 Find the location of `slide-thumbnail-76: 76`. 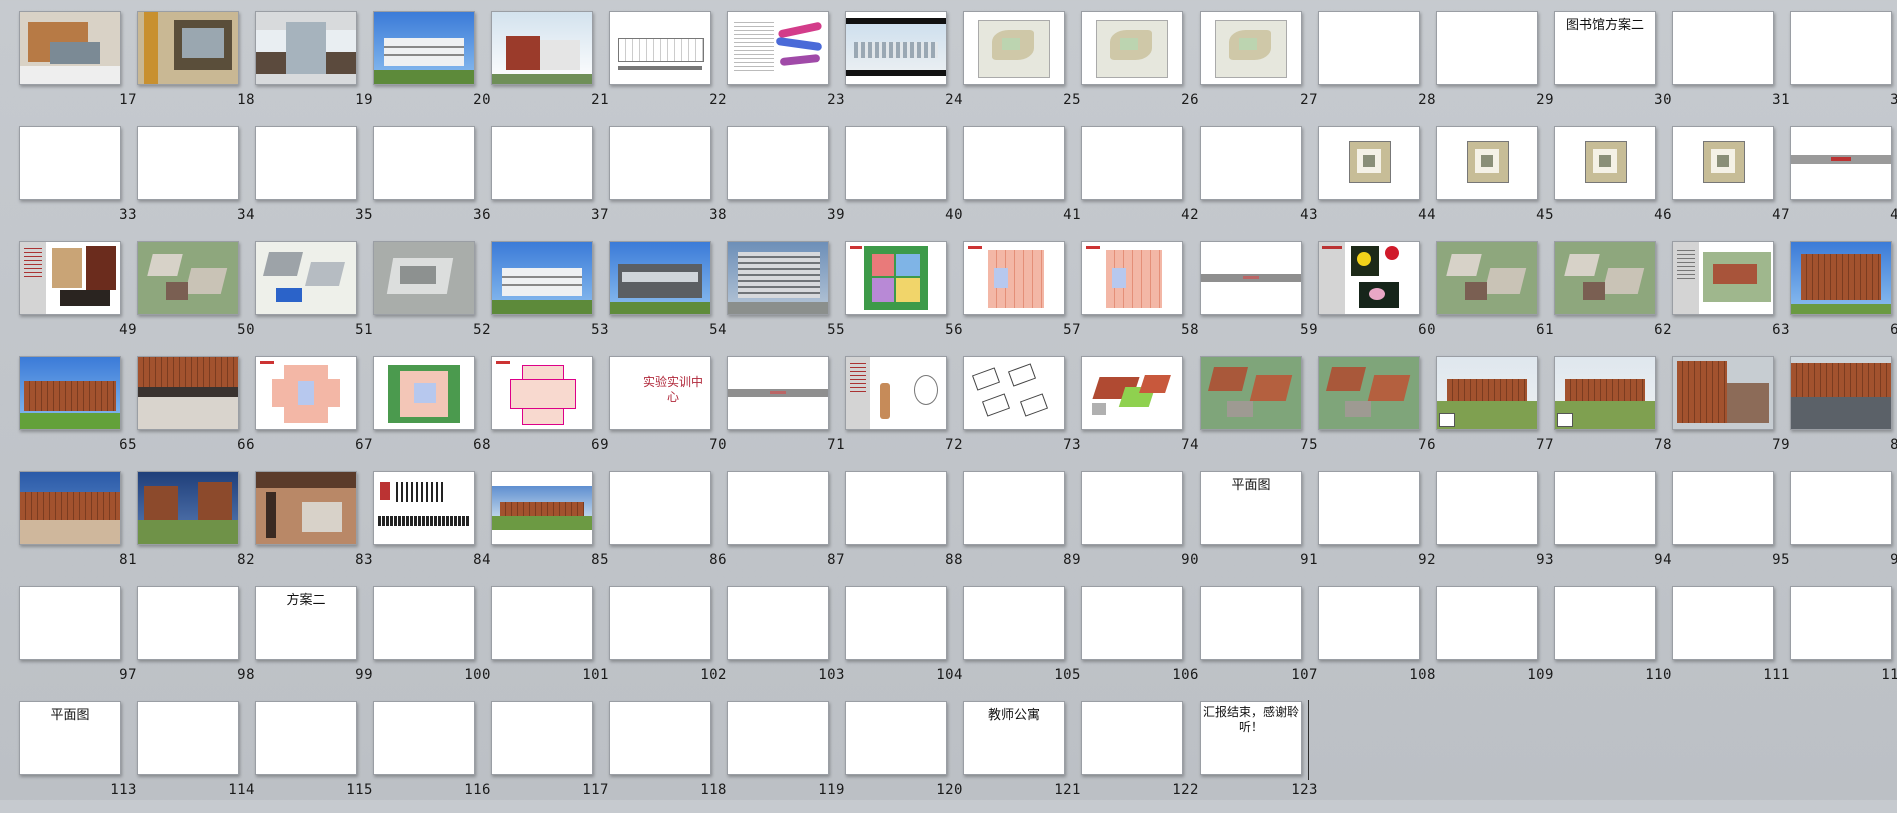

slide-thumbnail-76: 76 is located at coordinates (1377, 412).